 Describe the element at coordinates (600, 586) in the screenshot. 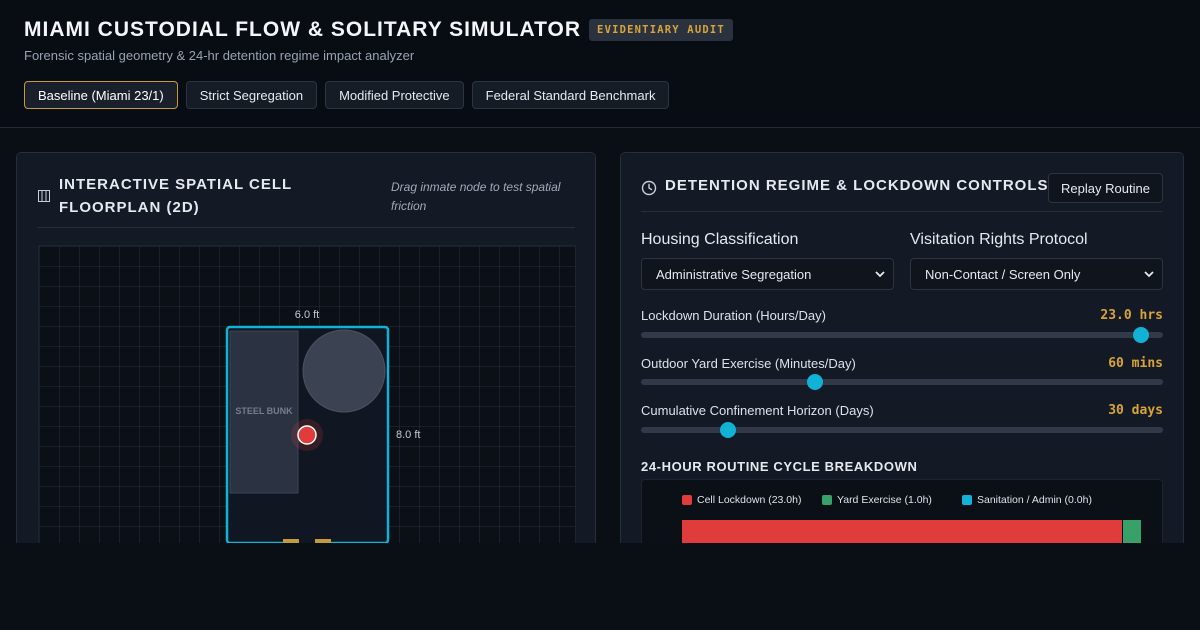

I see `bottom-margin` at that location.